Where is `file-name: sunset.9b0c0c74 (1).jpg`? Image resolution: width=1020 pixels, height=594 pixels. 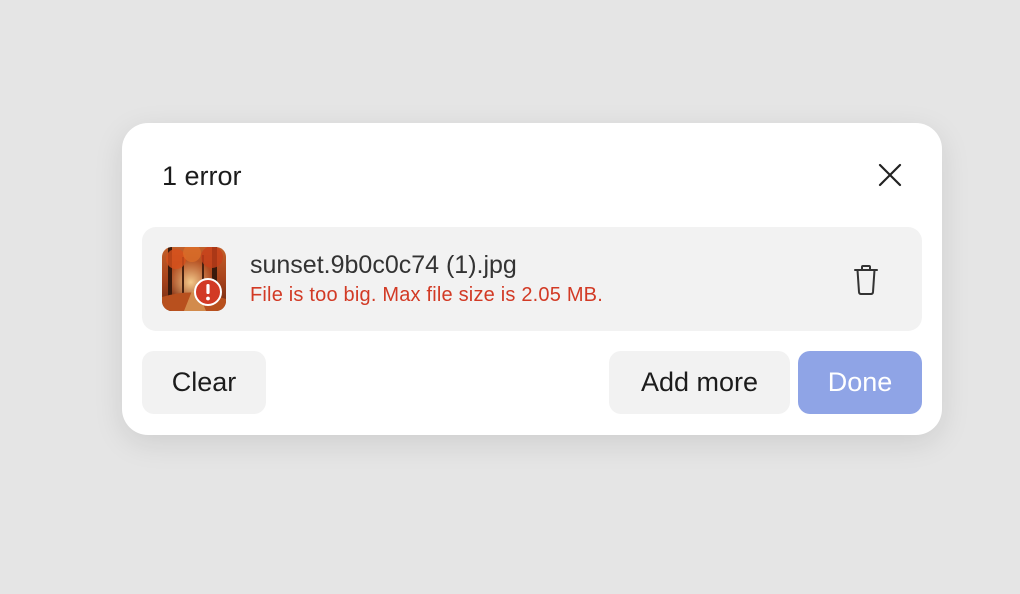 file-name: sunset.9b0c0c74 (1).jpg is located at coordinates (383, 265).